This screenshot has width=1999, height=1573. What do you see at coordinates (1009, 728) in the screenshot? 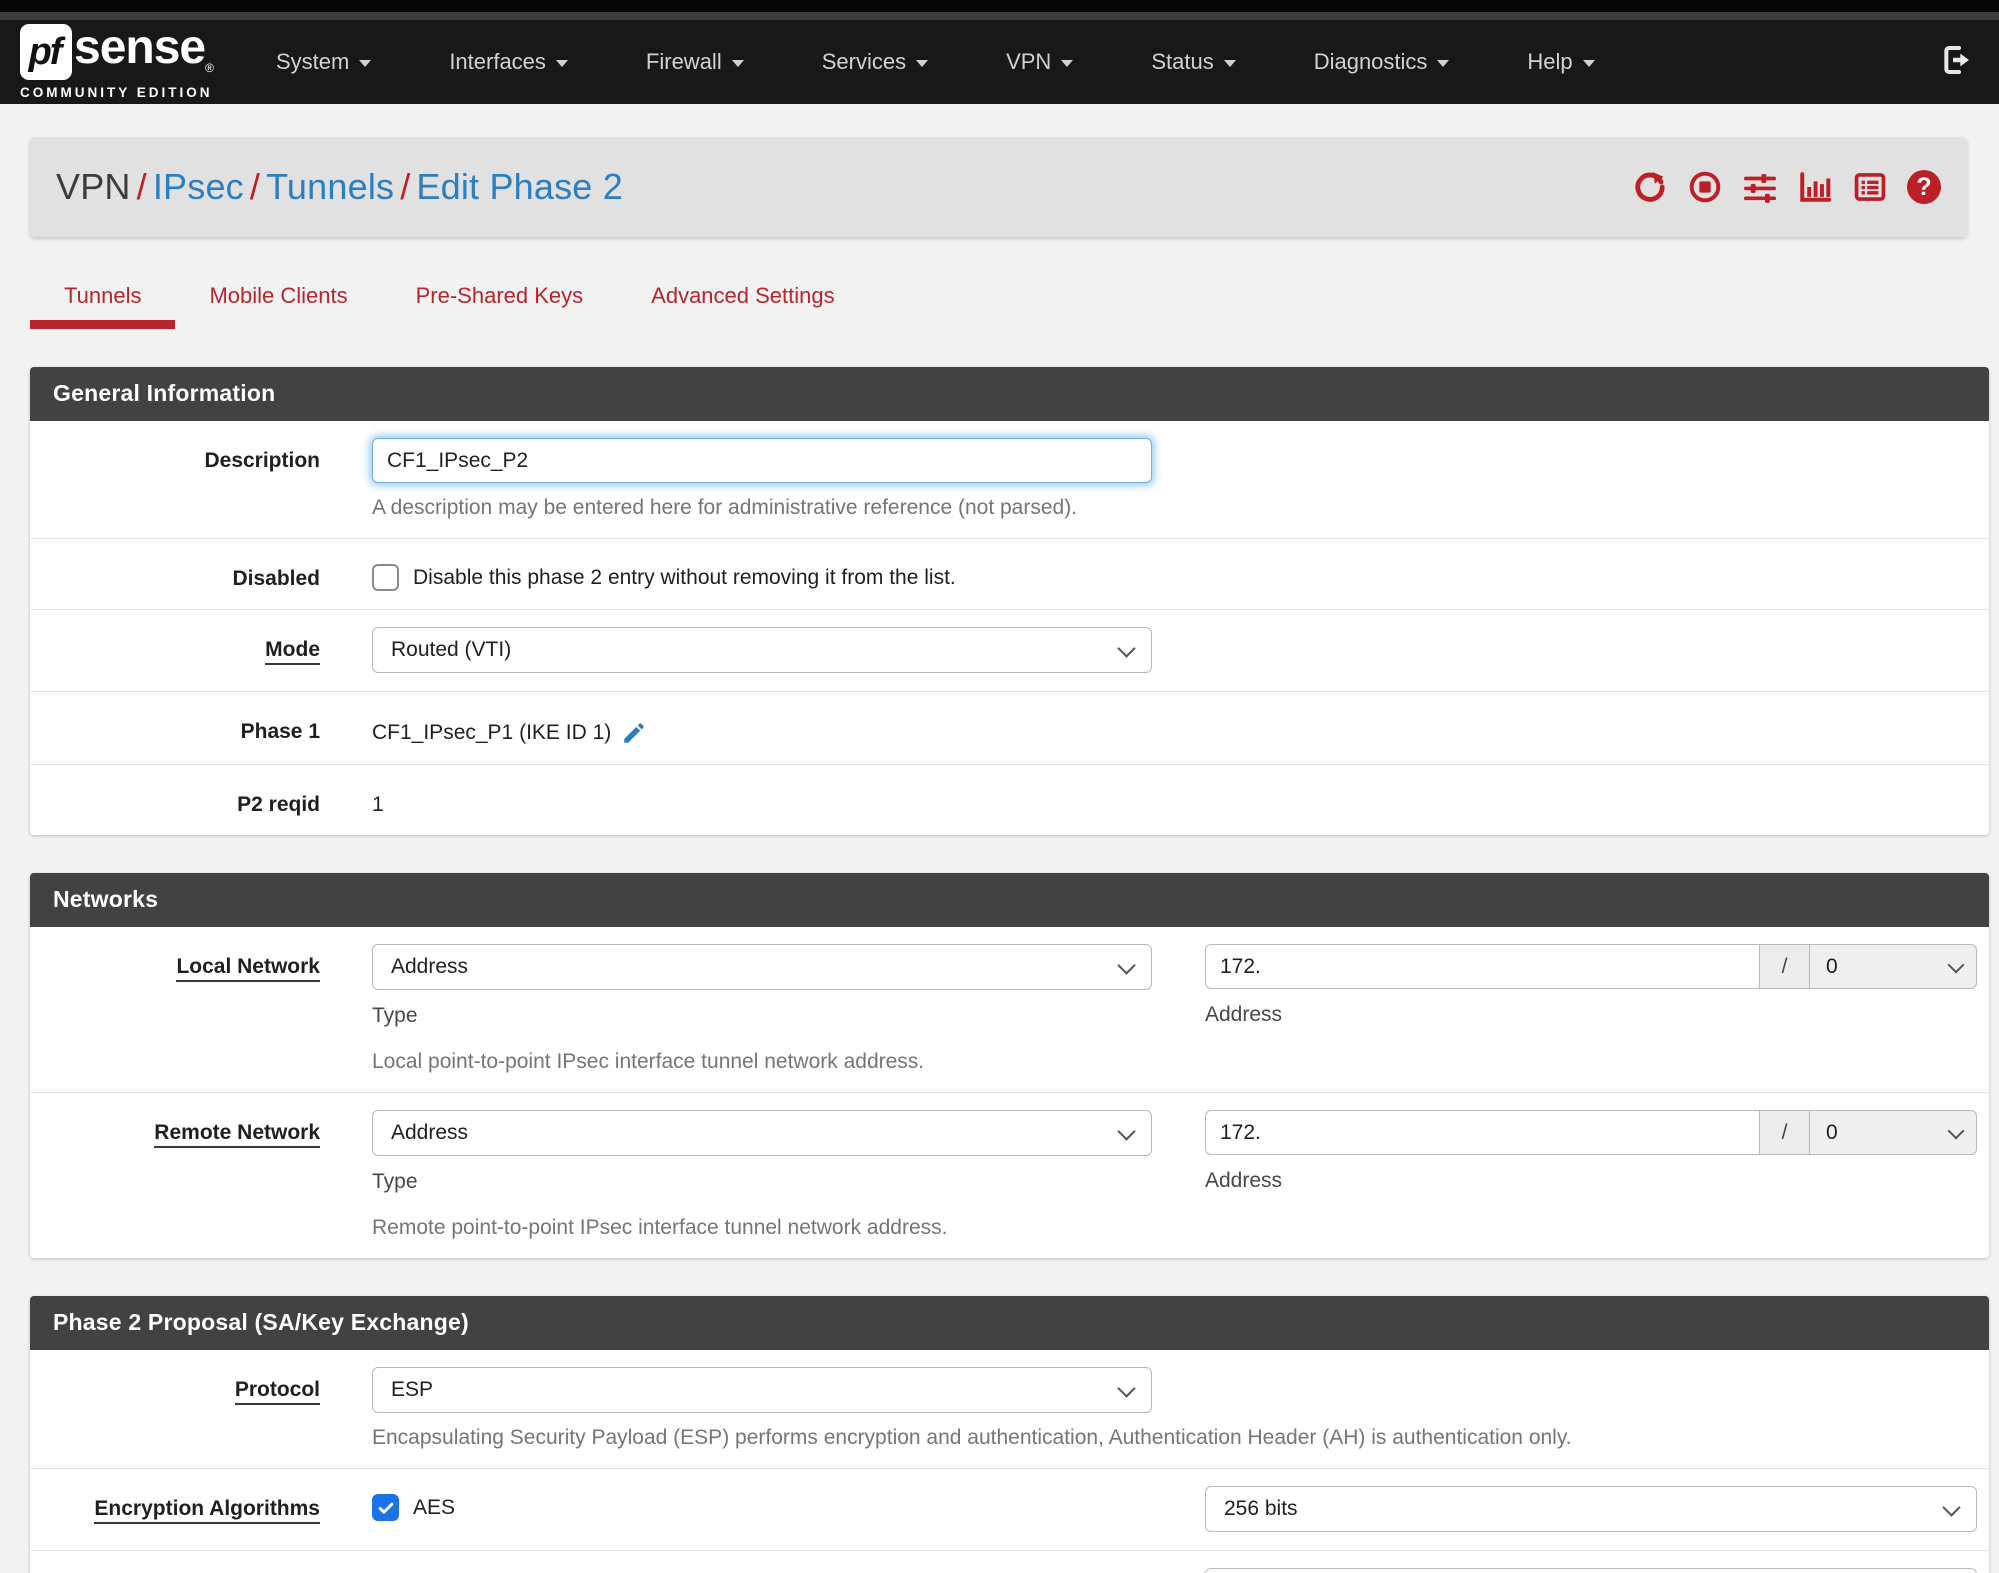
I see `row-phase1: Phase 1 CF1_IPsec_P1 (IKE ID 1)` at bounding box center [1009, 728].